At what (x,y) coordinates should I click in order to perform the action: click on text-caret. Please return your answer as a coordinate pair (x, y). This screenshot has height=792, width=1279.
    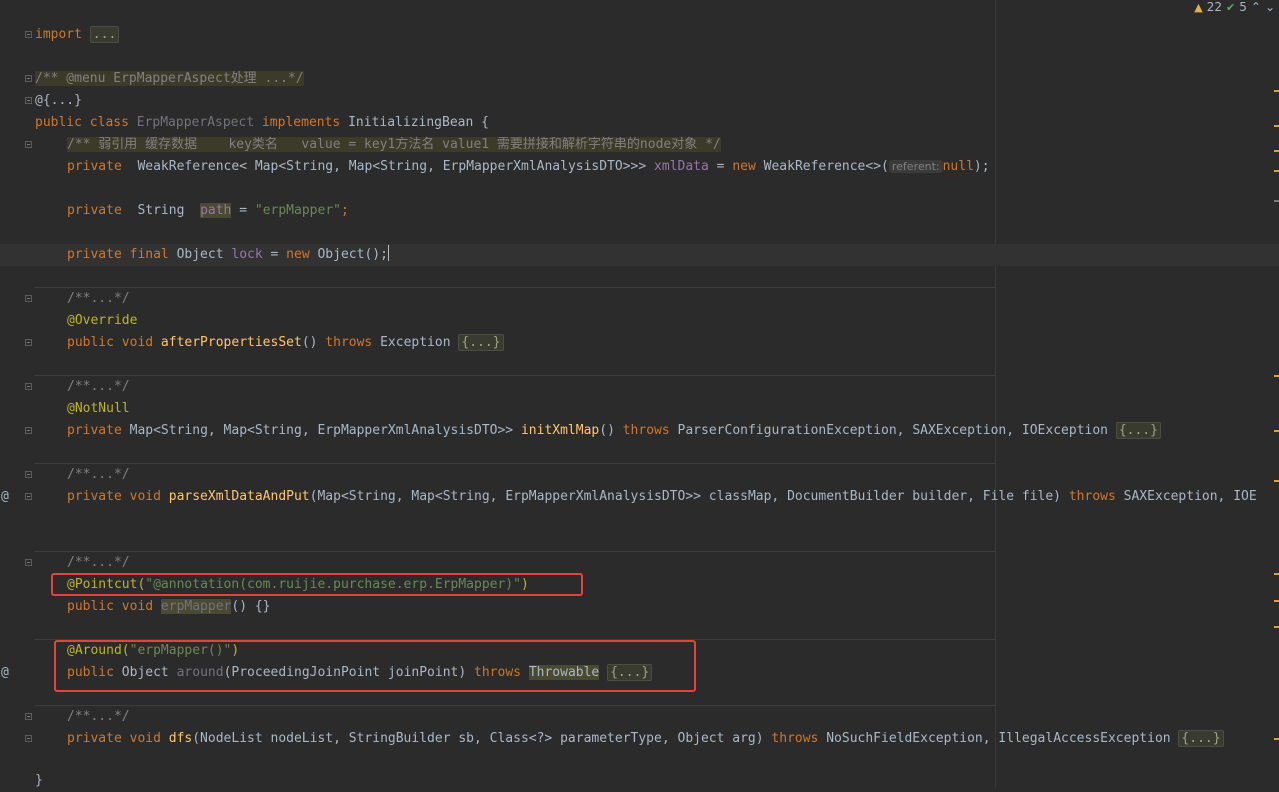
    Looking at the image, I should click on (388, 253).